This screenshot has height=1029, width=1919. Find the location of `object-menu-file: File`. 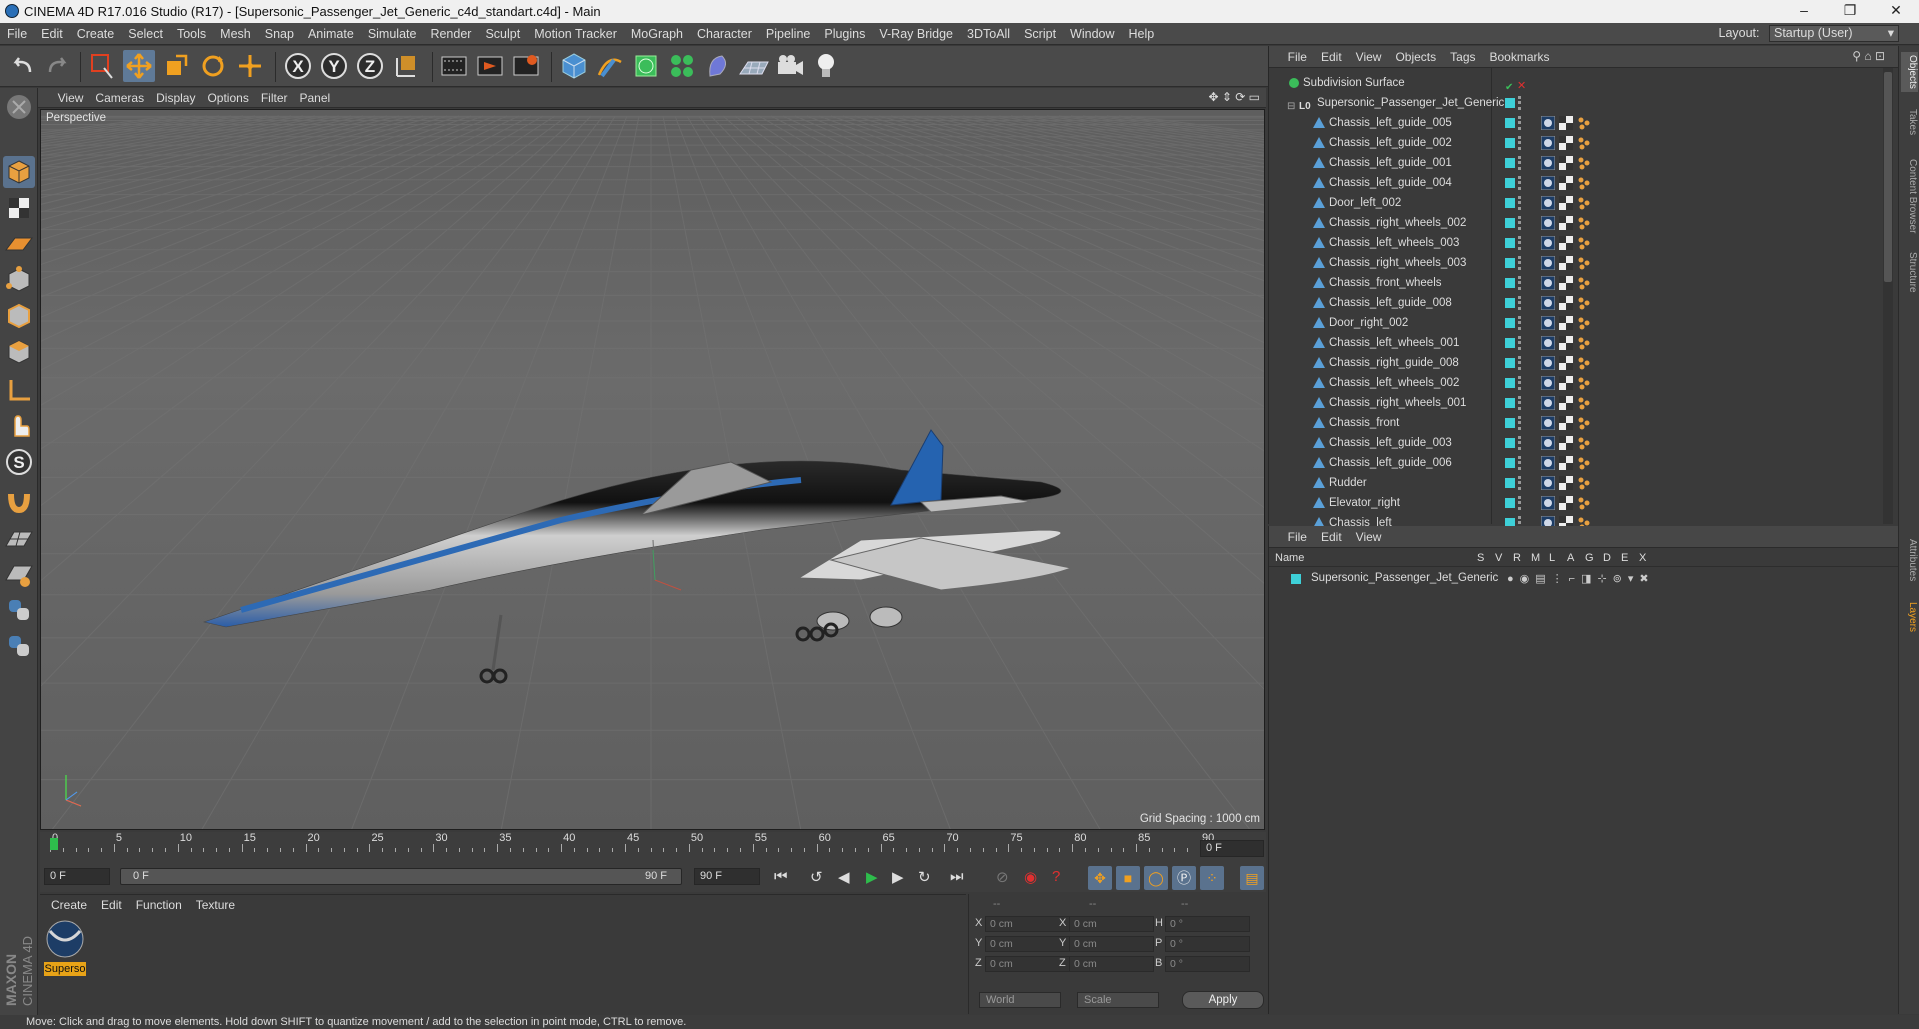

object-menu-file: File is located at coordinates (1297, 57).